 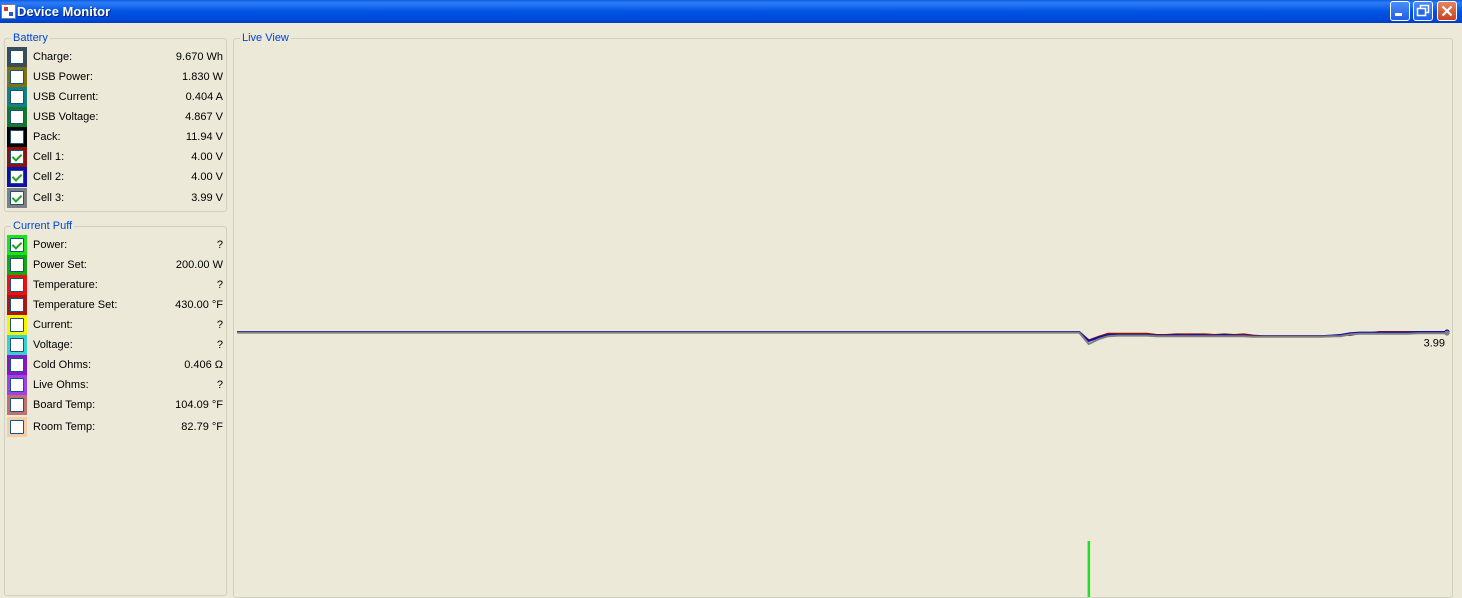 I want to click on power-color-swatch, so click(x=17, y=245).